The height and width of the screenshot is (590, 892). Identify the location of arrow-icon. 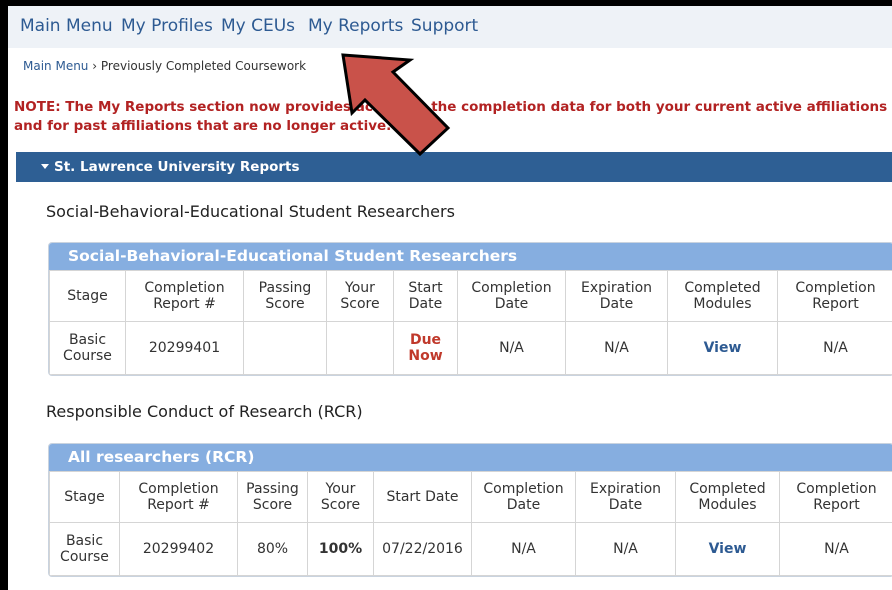
(396, 105).